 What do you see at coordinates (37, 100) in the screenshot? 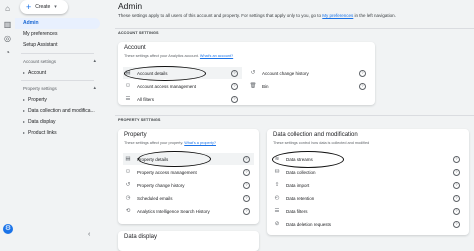
I see `sidebar-item-label: Property` at bounding box center [37, 100].